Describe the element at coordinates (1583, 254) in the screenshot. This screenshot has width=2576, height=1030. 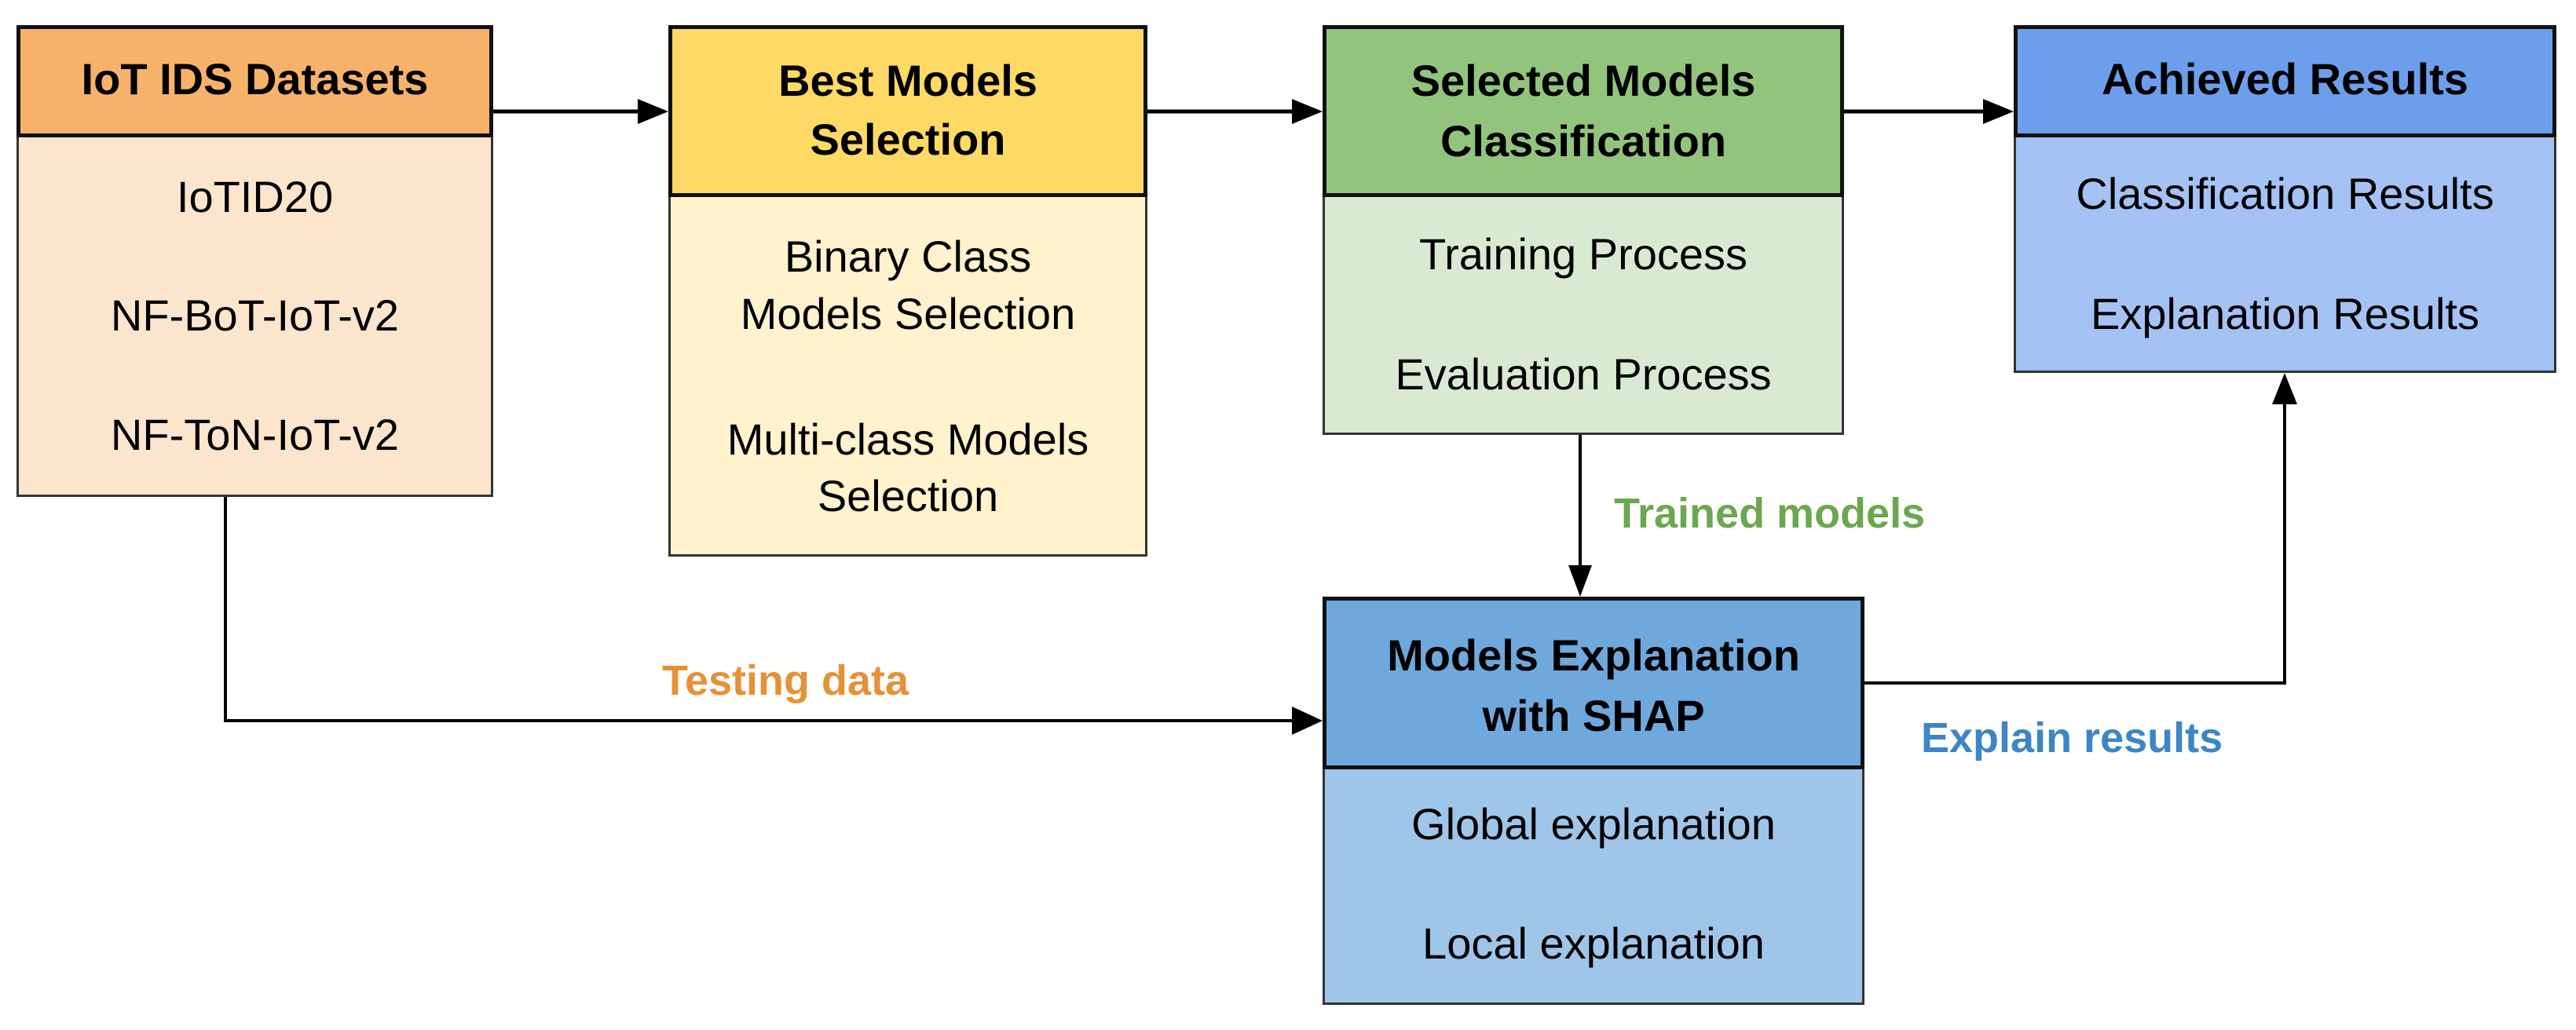
I see `process-item: Training Process` at that location.